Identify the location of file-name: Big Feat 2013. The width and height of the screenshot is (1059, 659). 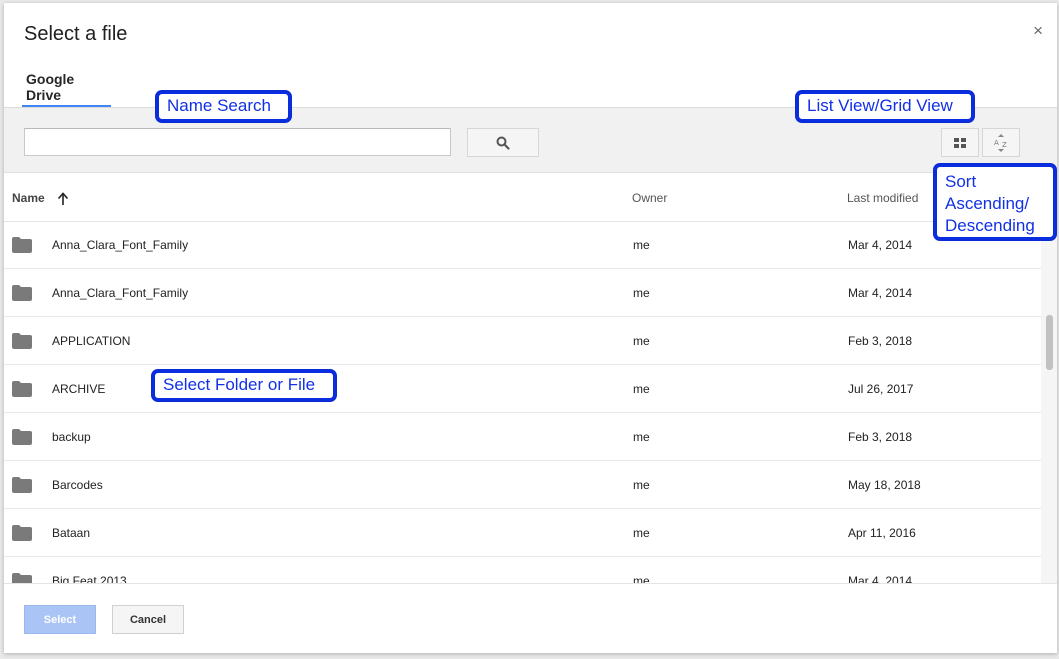
(89, 578).